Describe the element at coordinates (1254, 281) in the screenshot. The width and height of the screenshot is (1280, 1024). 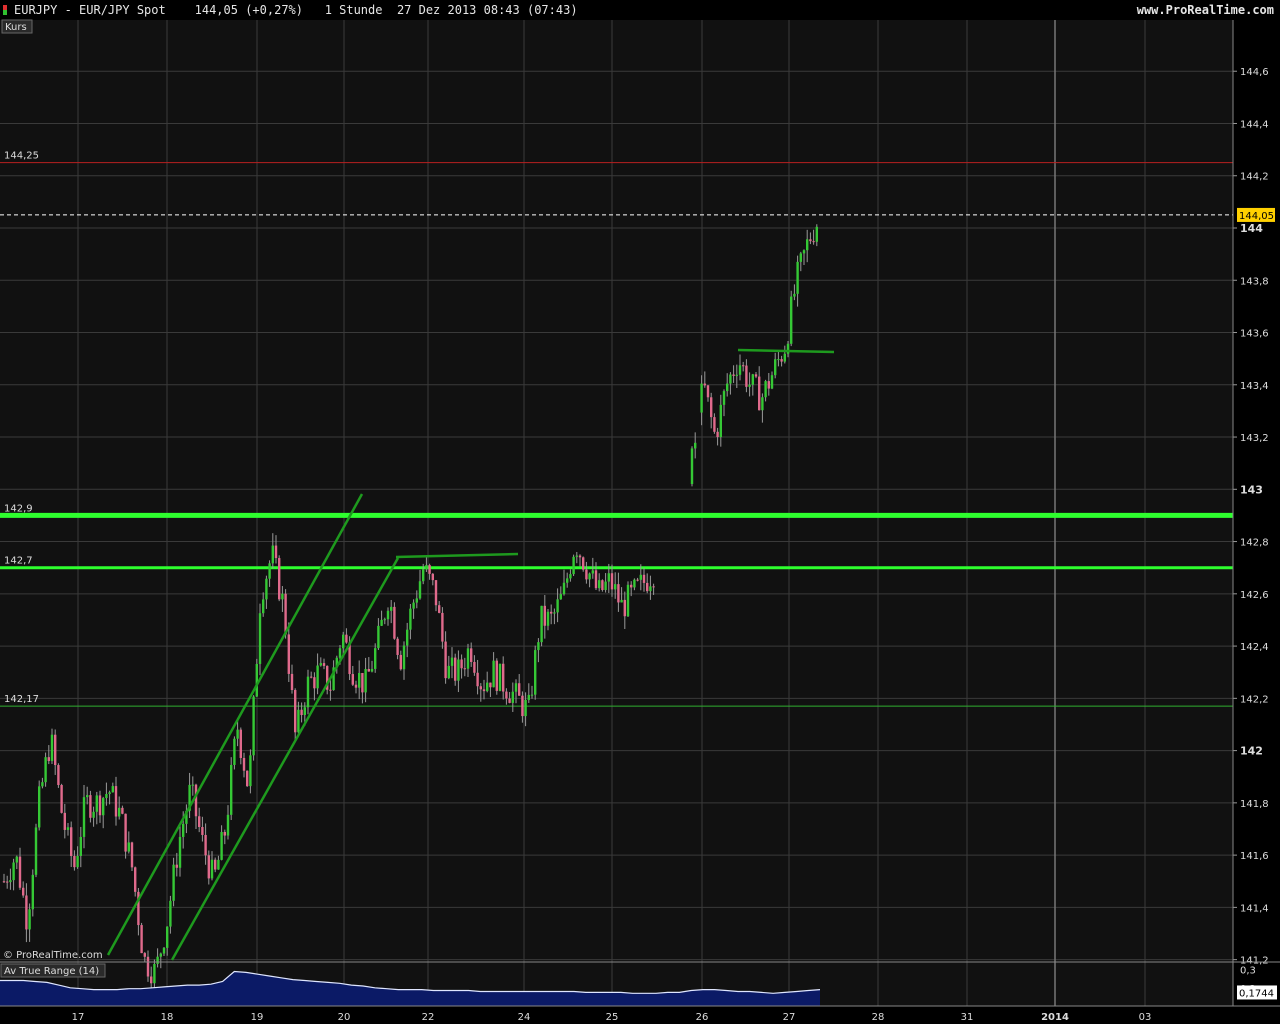
I see `y-tick-label: 143,8` at that location.